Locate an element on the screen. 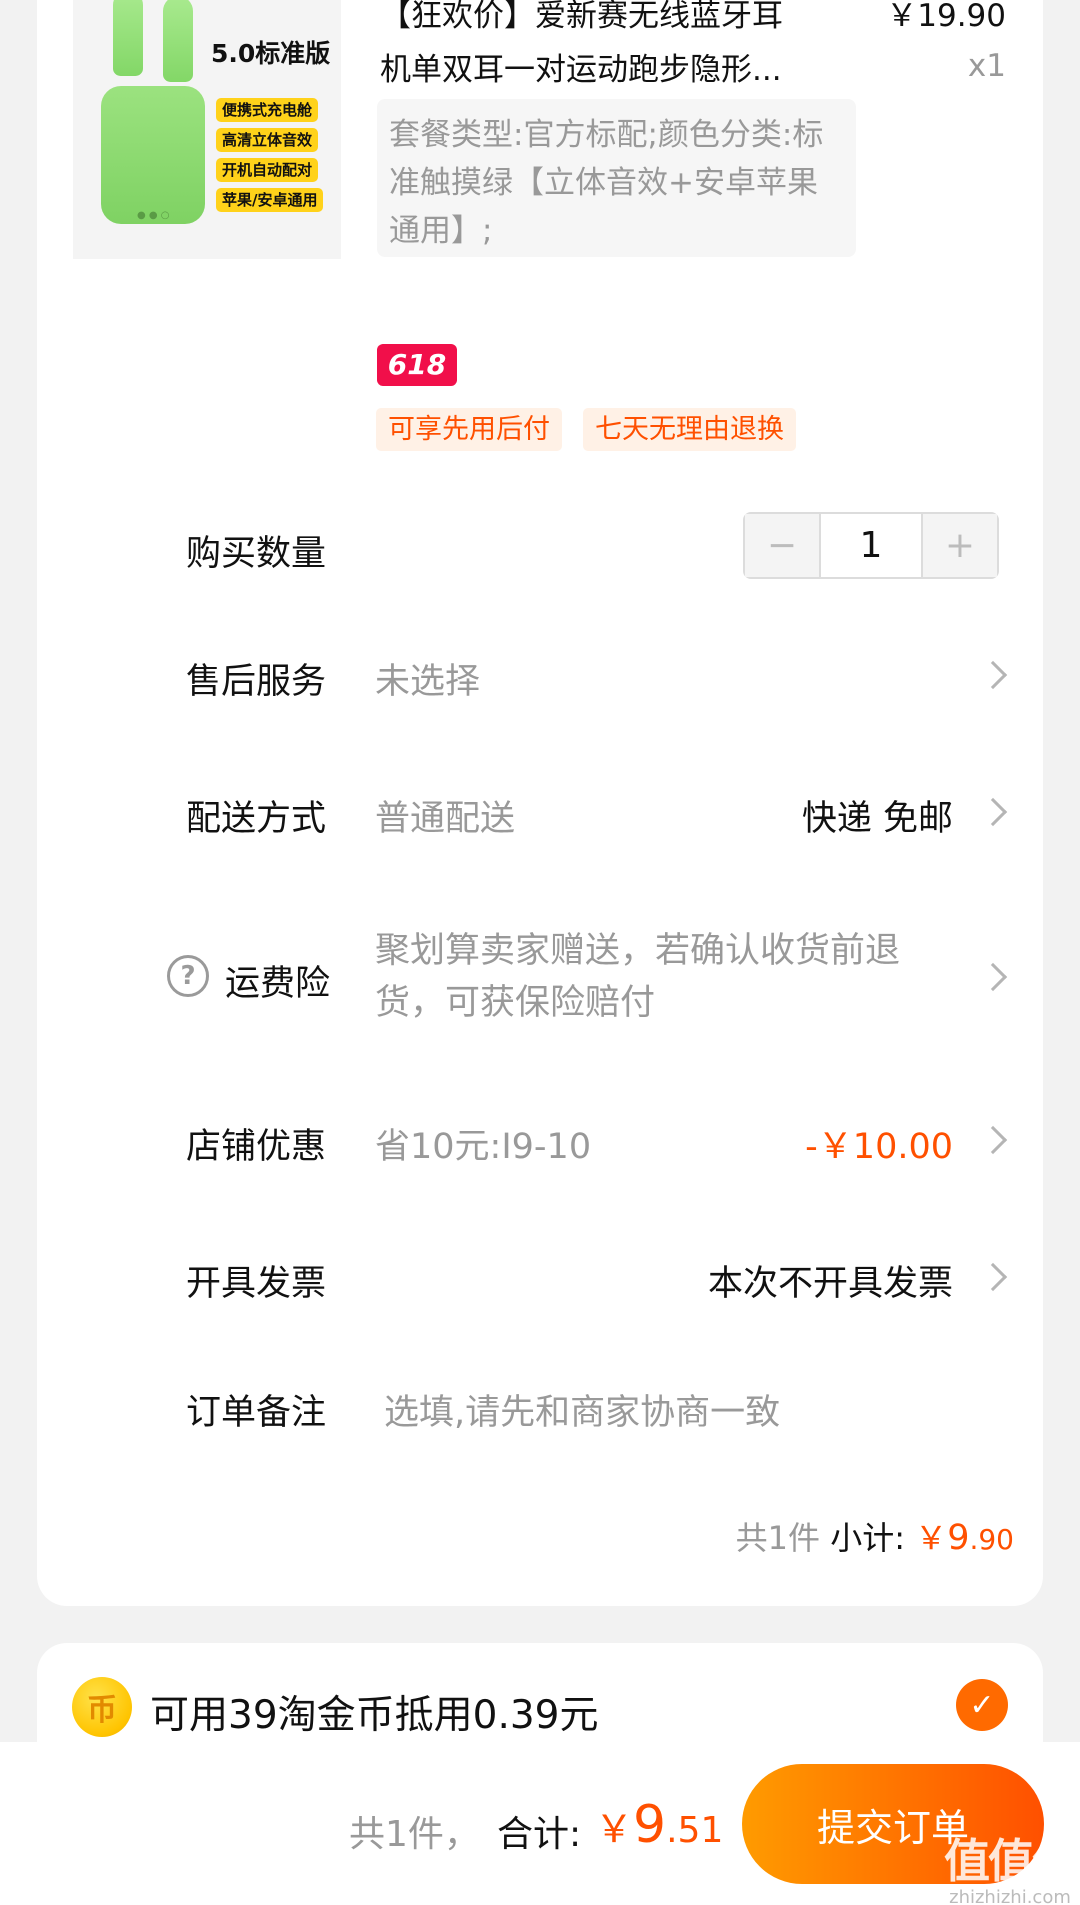 The height and width of the screenshot is (1905, 1080). total-label: 合计: is located at coordinates (539, 1834).